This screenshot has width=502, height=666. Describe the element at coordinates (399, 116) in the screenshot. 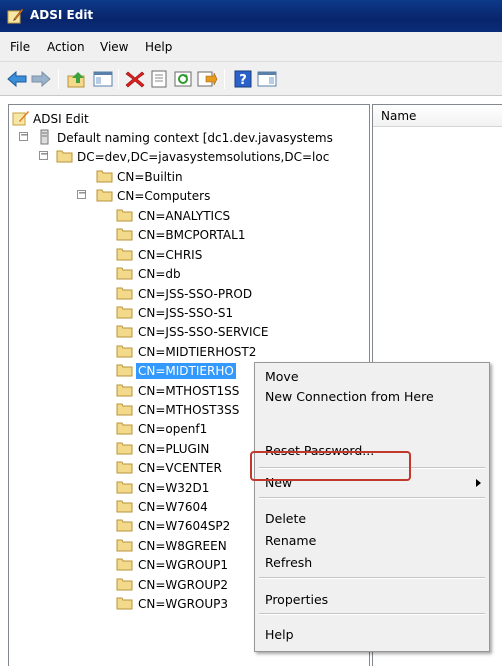

I see `column-header-label: Name` at that location.